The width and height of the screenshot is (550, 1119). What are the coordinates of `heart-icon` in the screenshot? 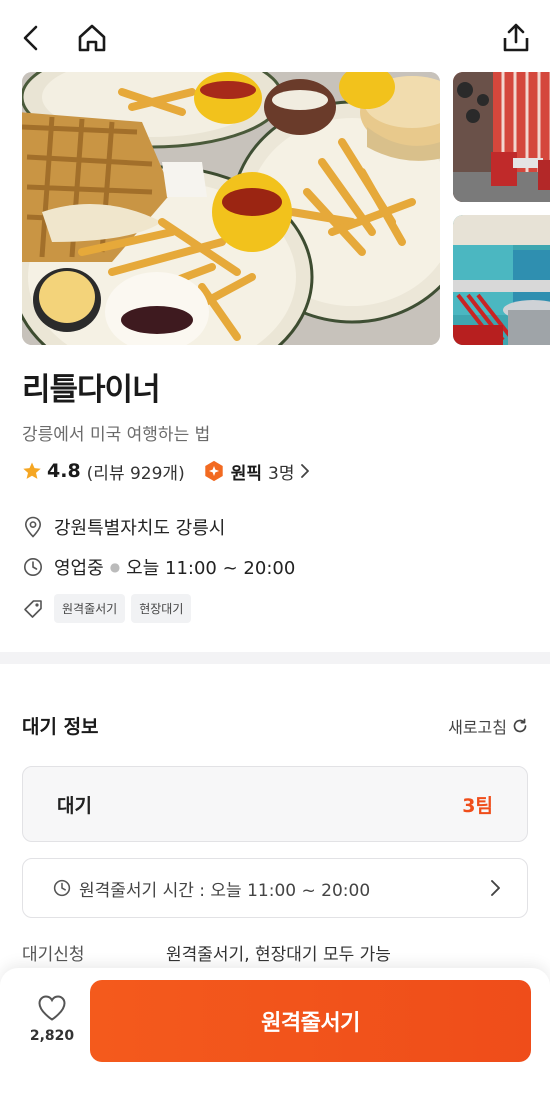 It's located at (52, 1008).